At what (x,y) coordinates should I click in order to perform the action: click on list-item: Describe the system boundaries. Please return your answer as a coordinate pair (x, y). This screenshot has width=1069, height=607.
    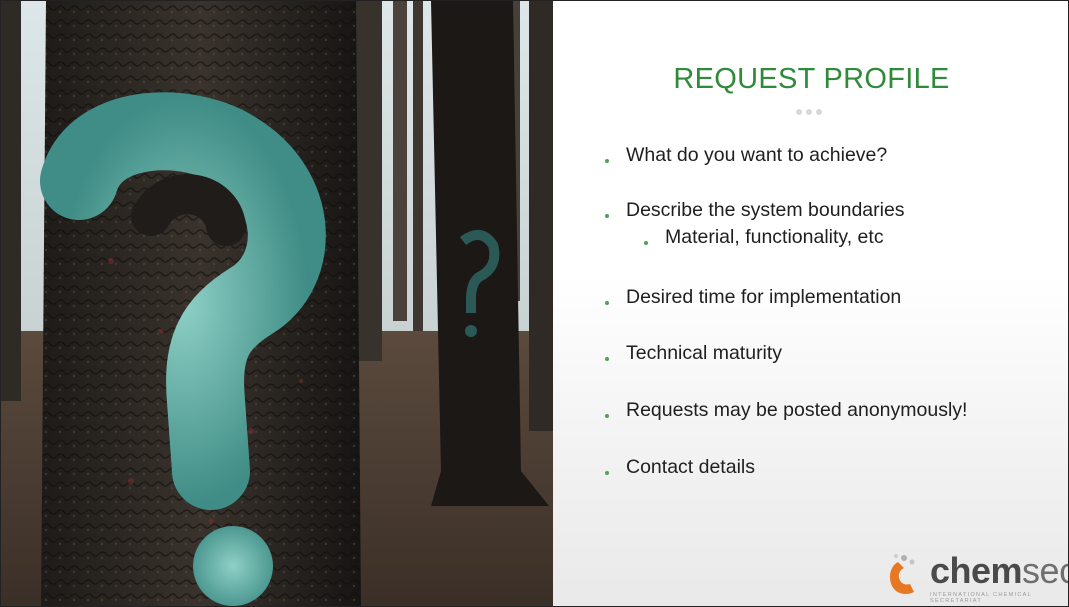
    Looking at the image, I should click on (765, 210).